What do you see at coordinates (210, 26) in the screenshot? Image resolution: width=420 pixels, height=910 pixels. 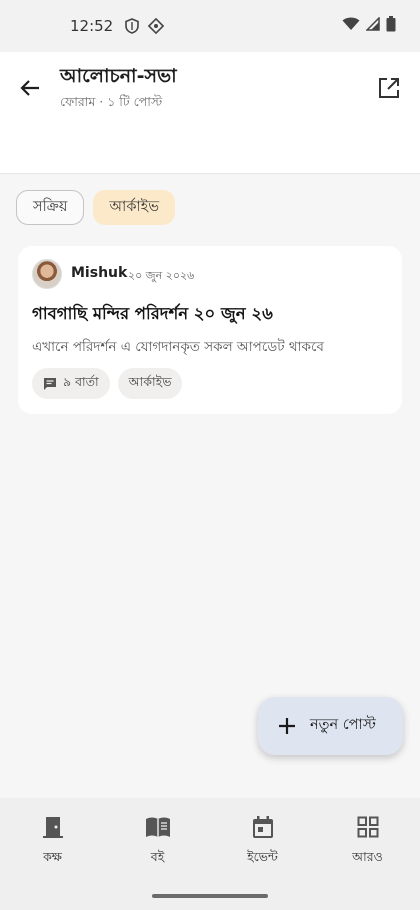 I see `status-bar: 12:52` at bounding box center [210, 26].